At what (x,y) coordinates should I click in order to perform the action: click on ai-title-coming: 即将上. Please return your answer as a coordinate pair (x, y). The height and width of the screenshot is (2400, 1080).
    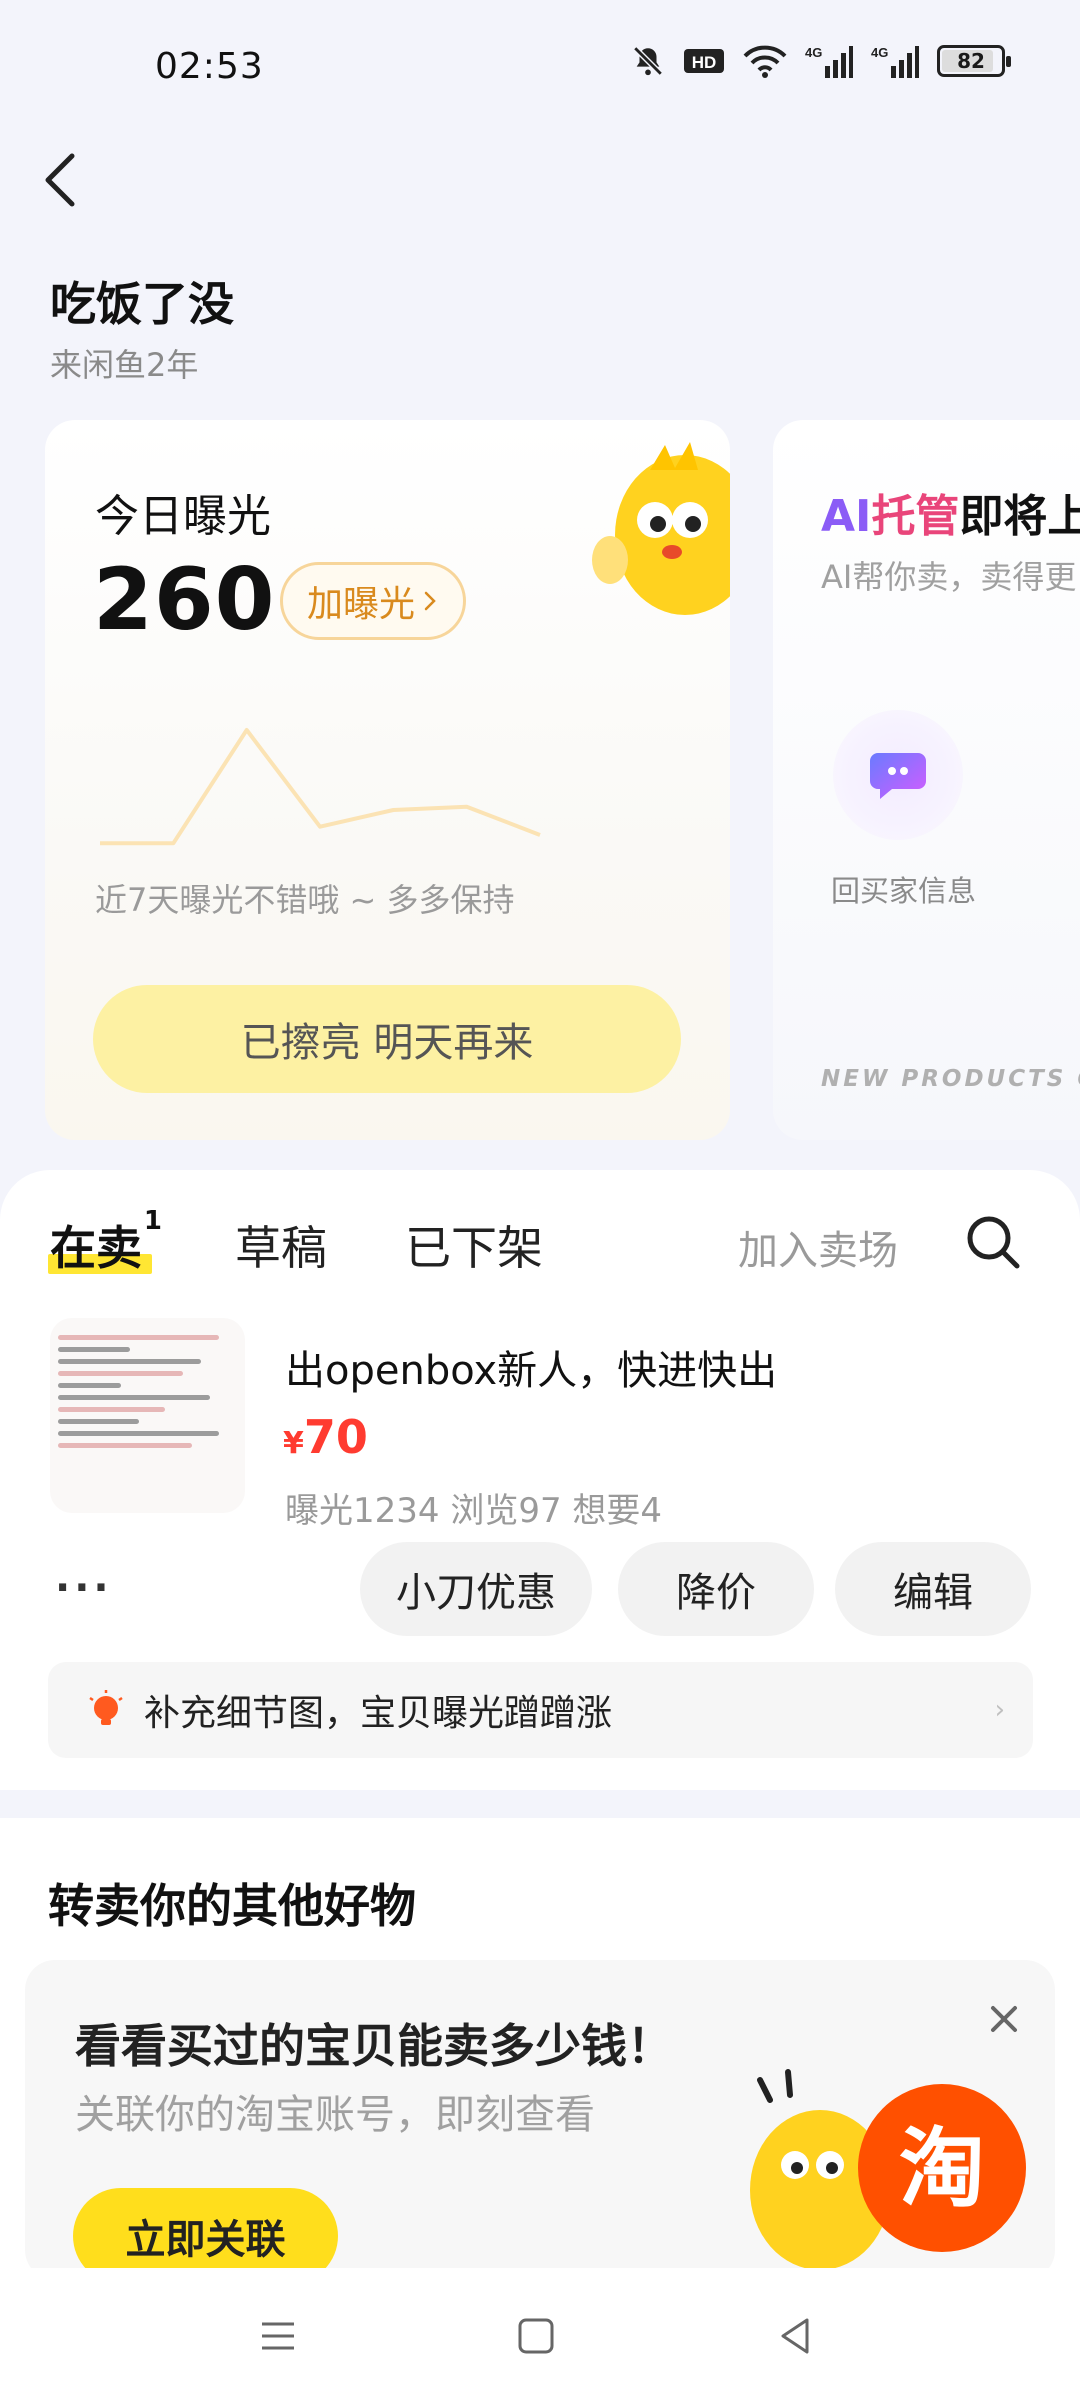
    Looking at the image, I should click on (1019, 516).